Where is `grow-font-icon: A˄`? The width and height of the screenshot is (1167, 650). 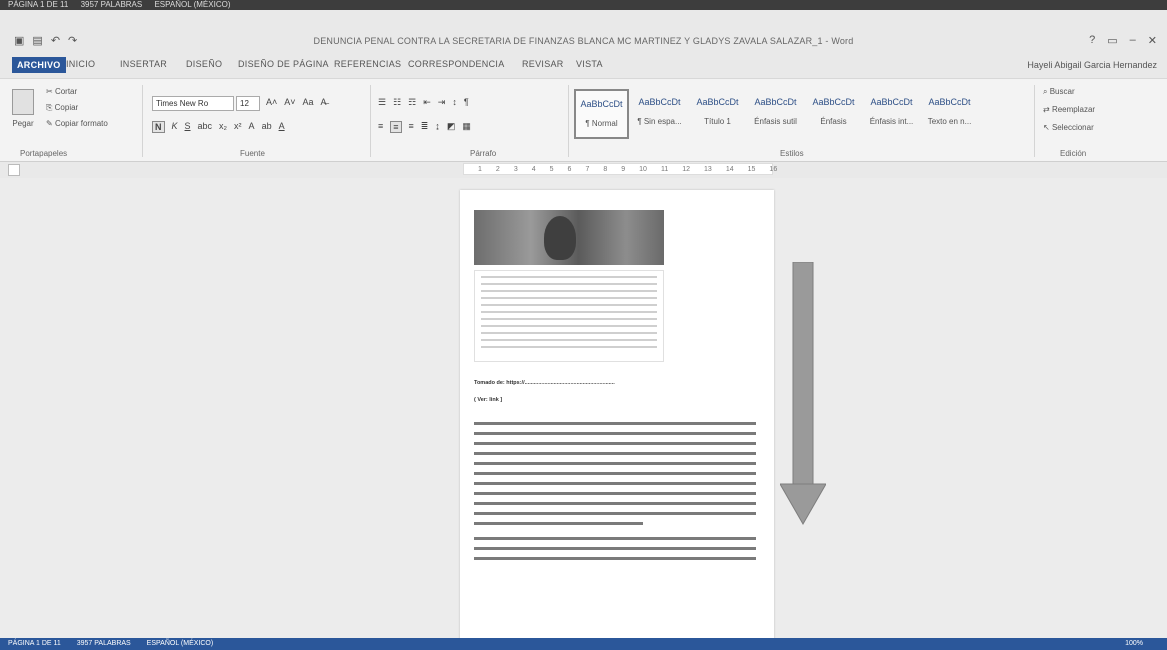 grow-font-icon: A˄ is located at coordinates (271, 102).